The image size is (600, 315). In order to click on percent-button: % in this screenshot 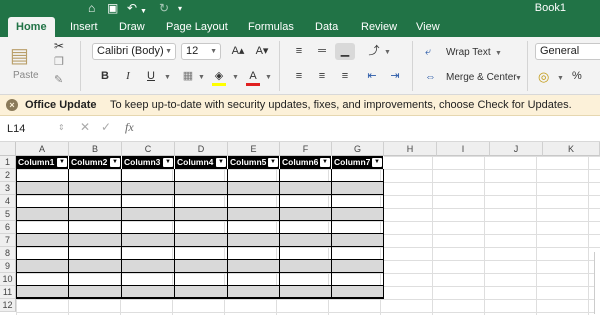, I will do `click(577, 76)`.